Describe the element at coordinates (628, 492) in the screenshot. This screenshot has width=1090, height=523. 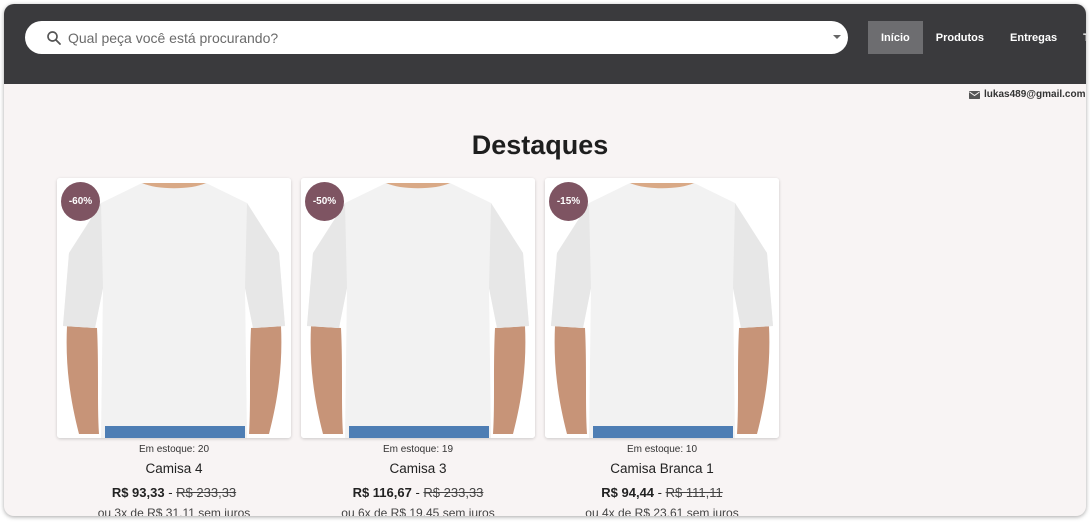
I see `current-price: R$ 94,44` at that location.